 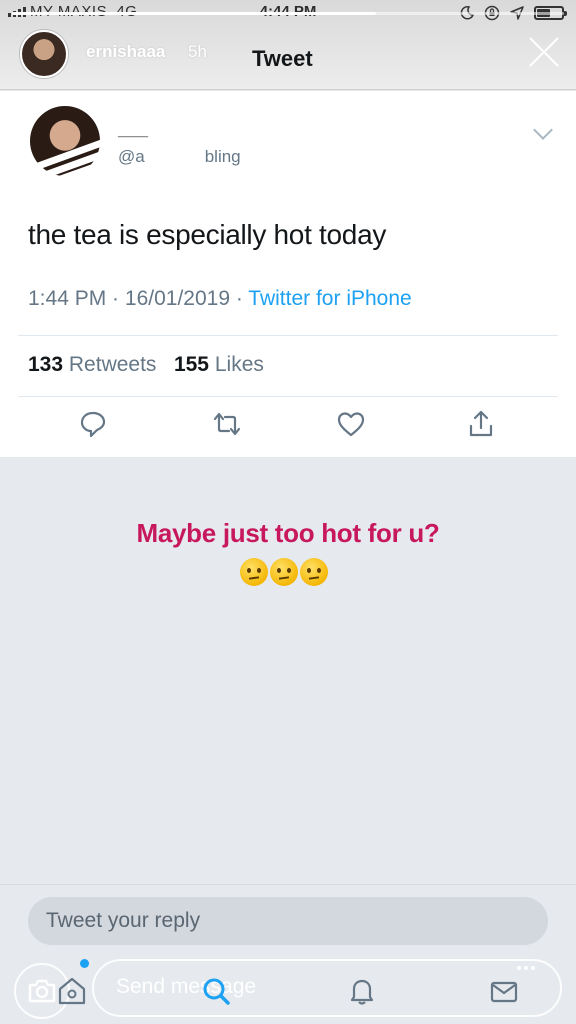 What do you see at coordinates (194, 13) in the screenshot?
I see `story-progress-fill` at bounding box center [194, 13].